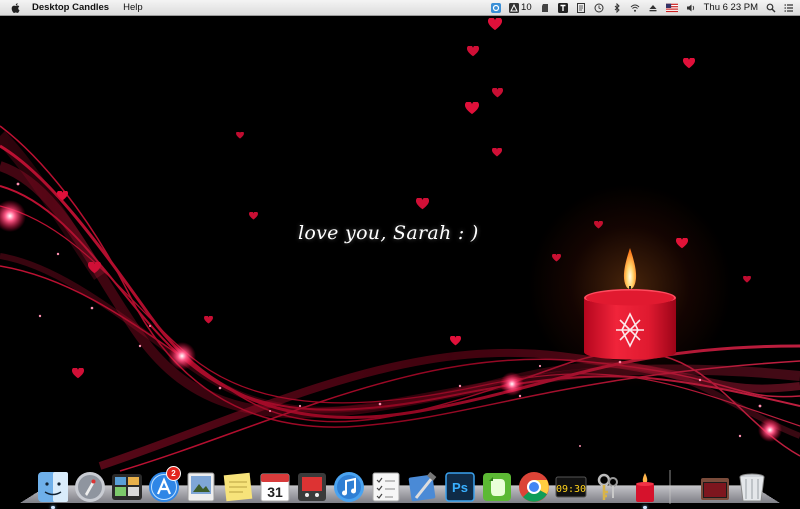 Image resolution: width=800 pixels, height=509 pixels. Describe the element at coordinates (617, 7) in the screenshot. I see `bluetooth-icon` at that location.